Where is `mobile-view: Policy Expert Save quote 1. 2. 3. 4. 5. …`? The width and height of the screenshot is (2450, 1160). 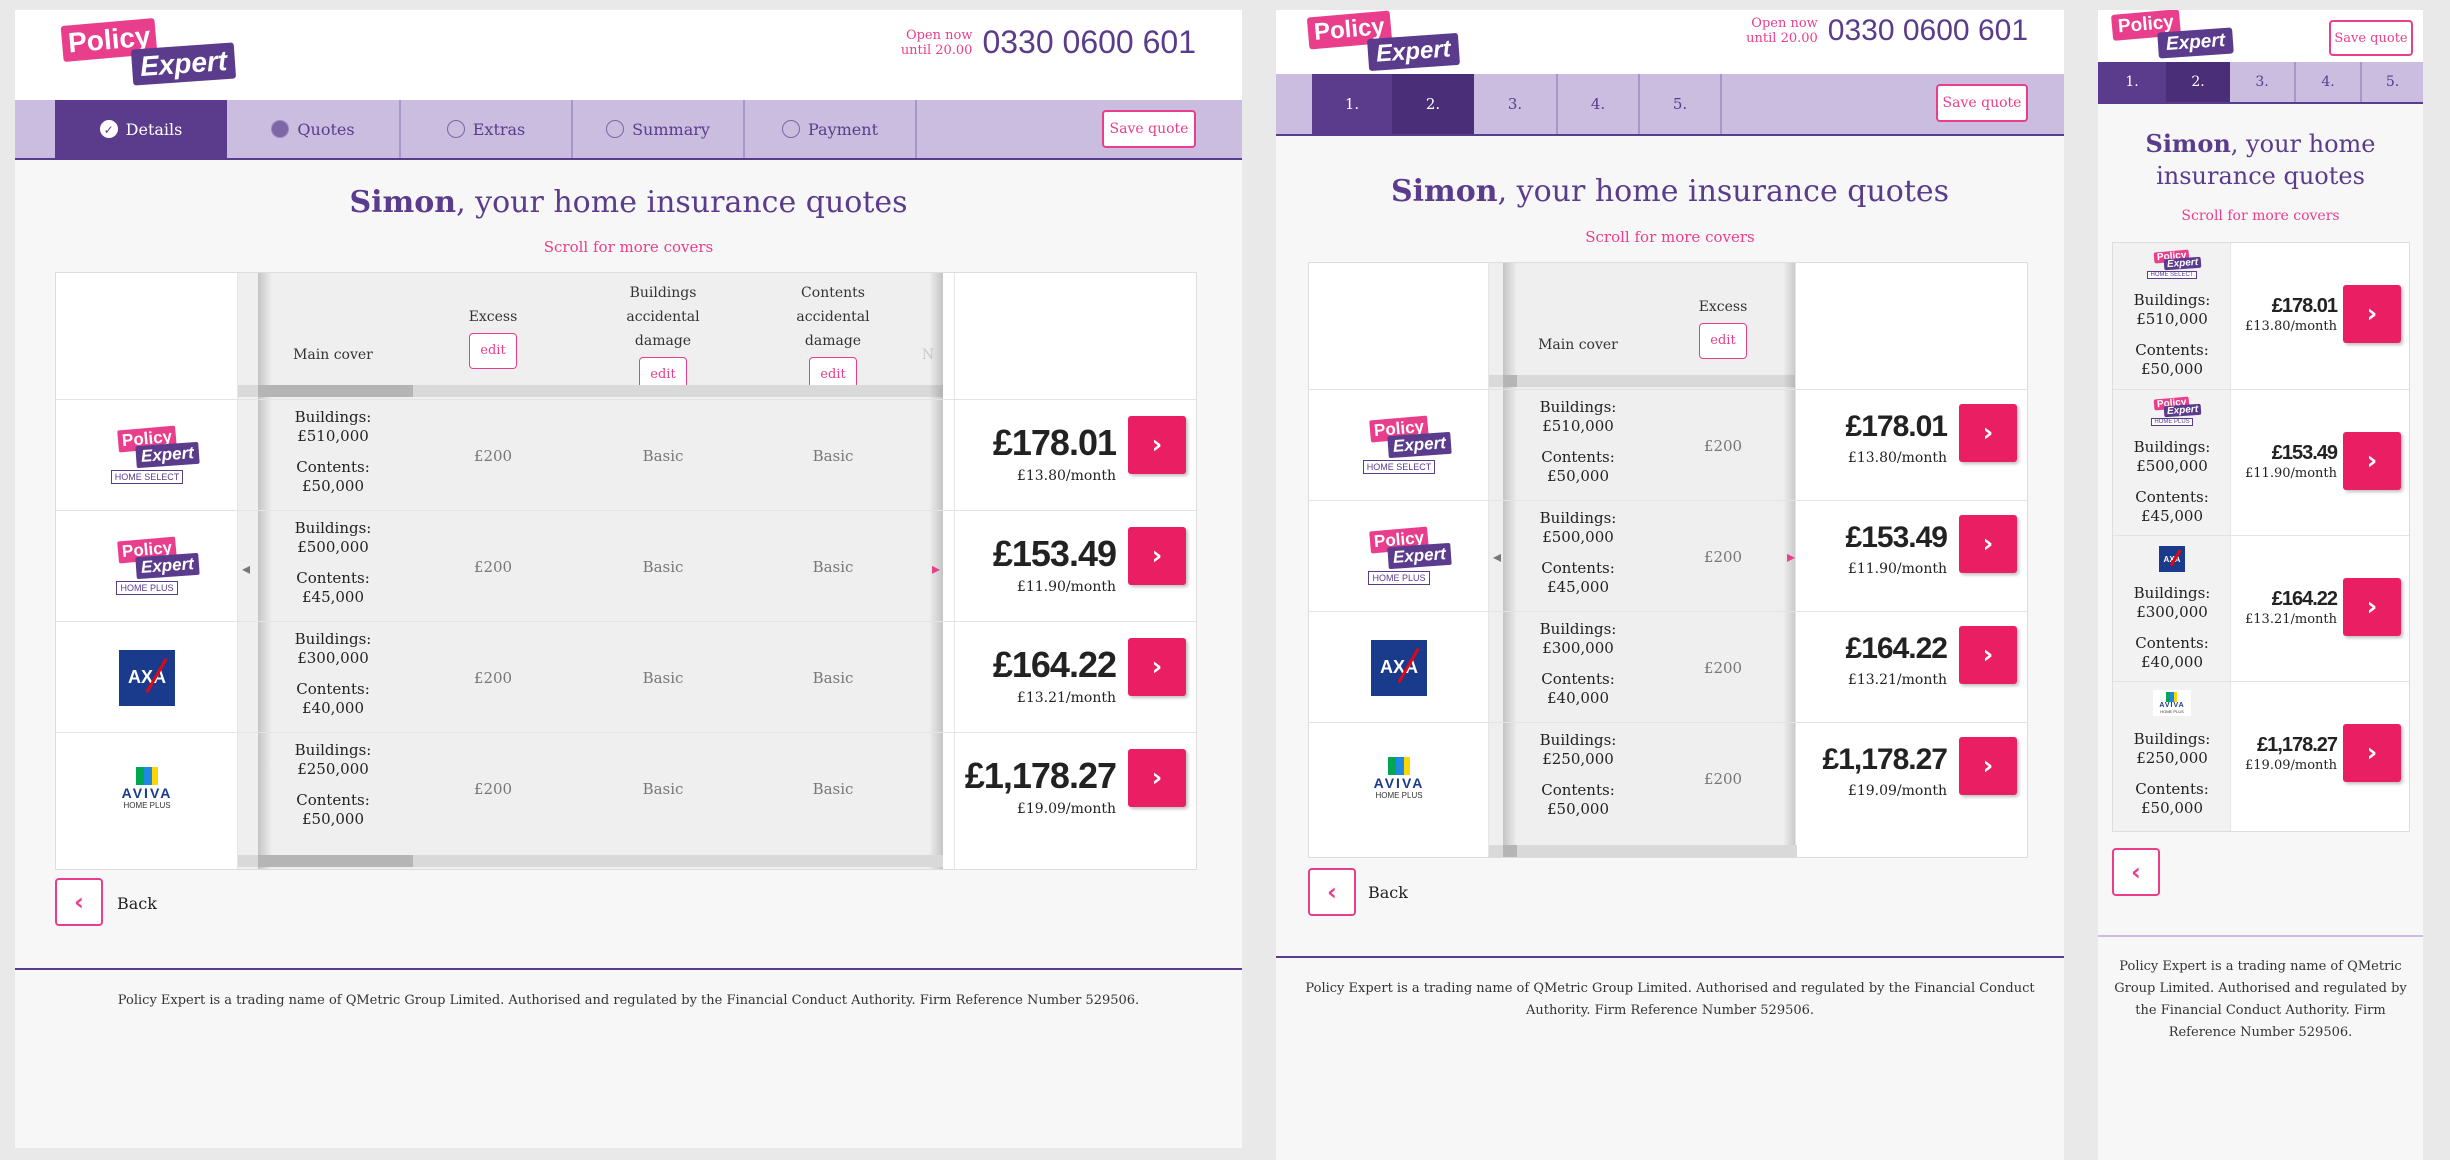
mobile-view: Policy Expert Save quote 1. 2. 3. 4. 5. … is located at coordinates (2260, 585).